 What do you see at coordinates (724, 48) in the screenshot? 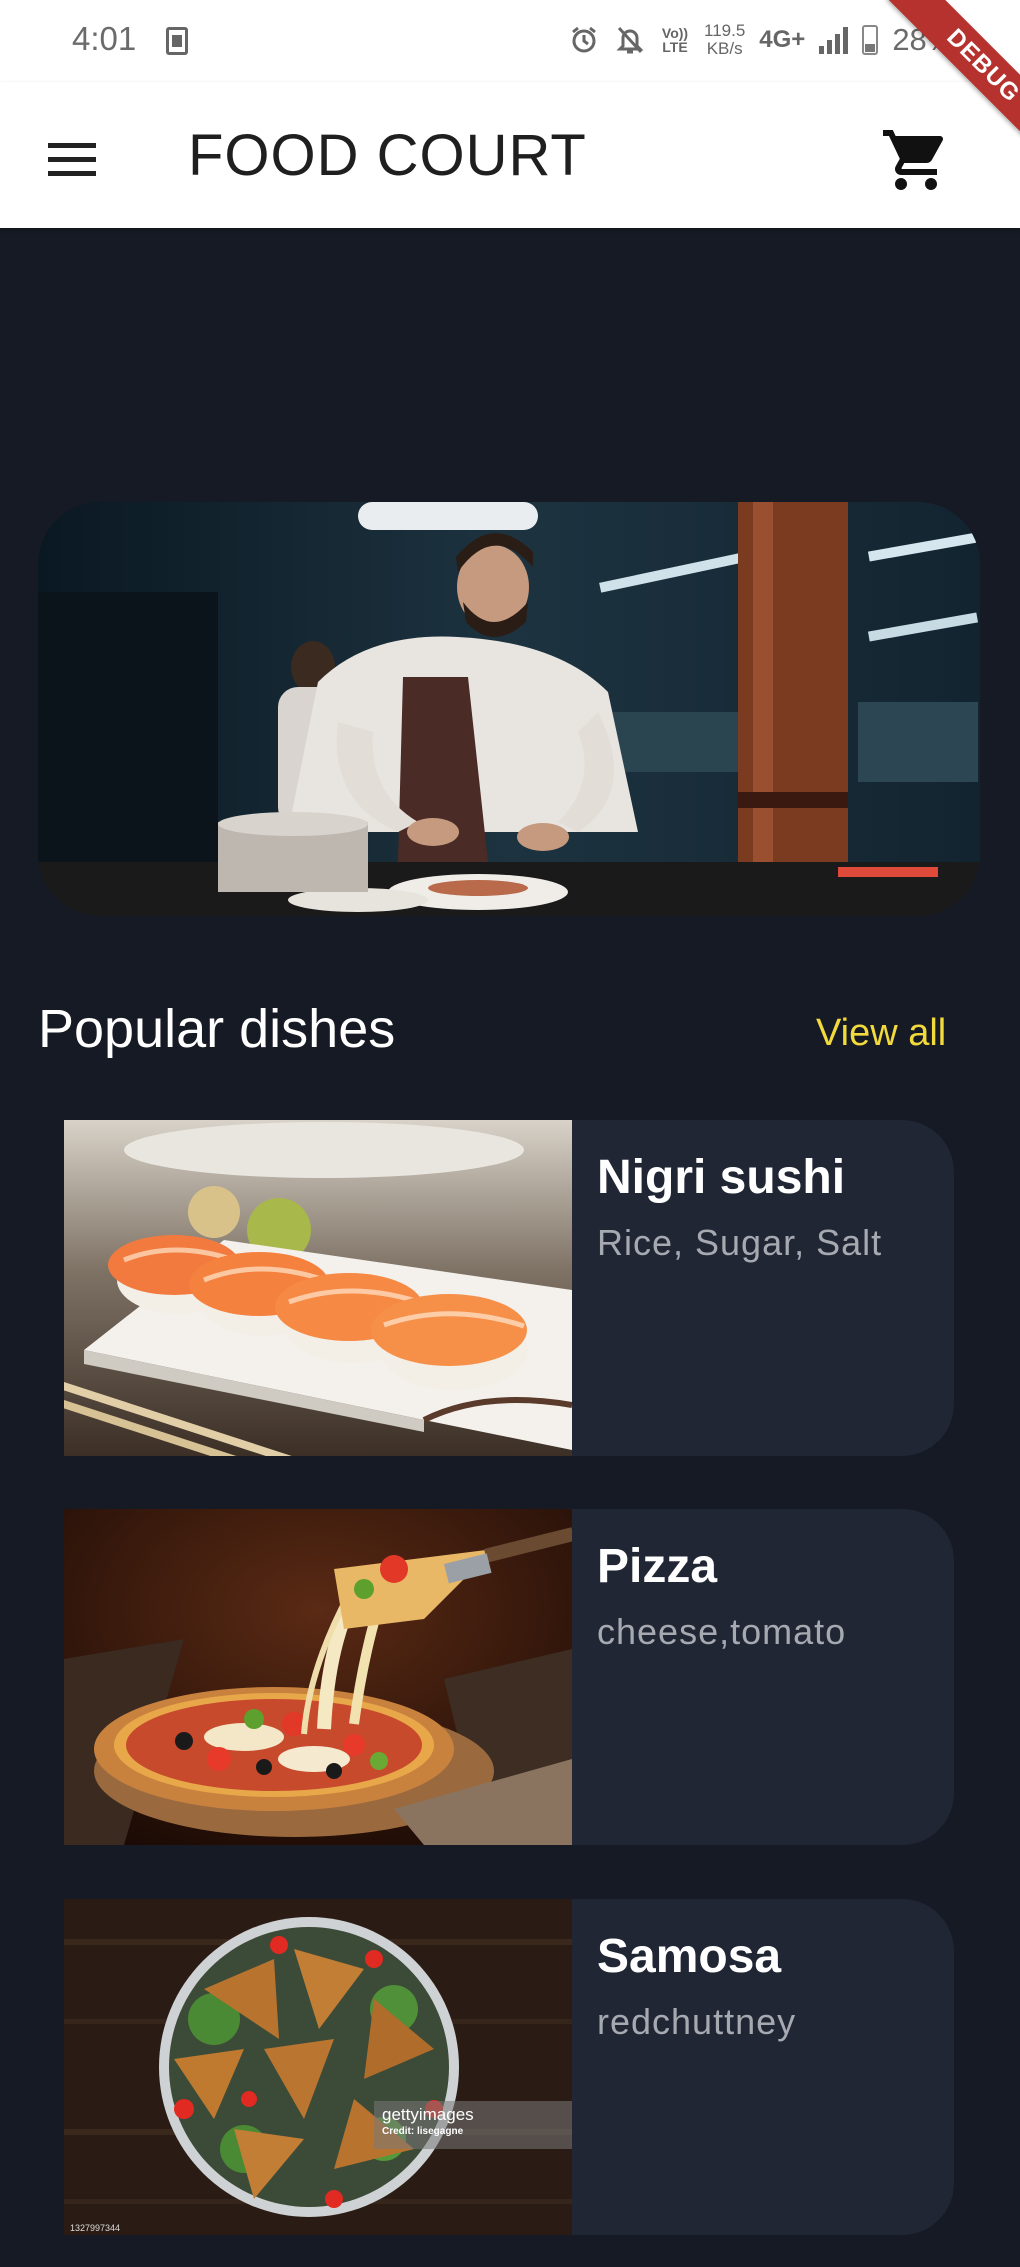
I see `speed-unit: KB/s` at bounding box center [724, 48].